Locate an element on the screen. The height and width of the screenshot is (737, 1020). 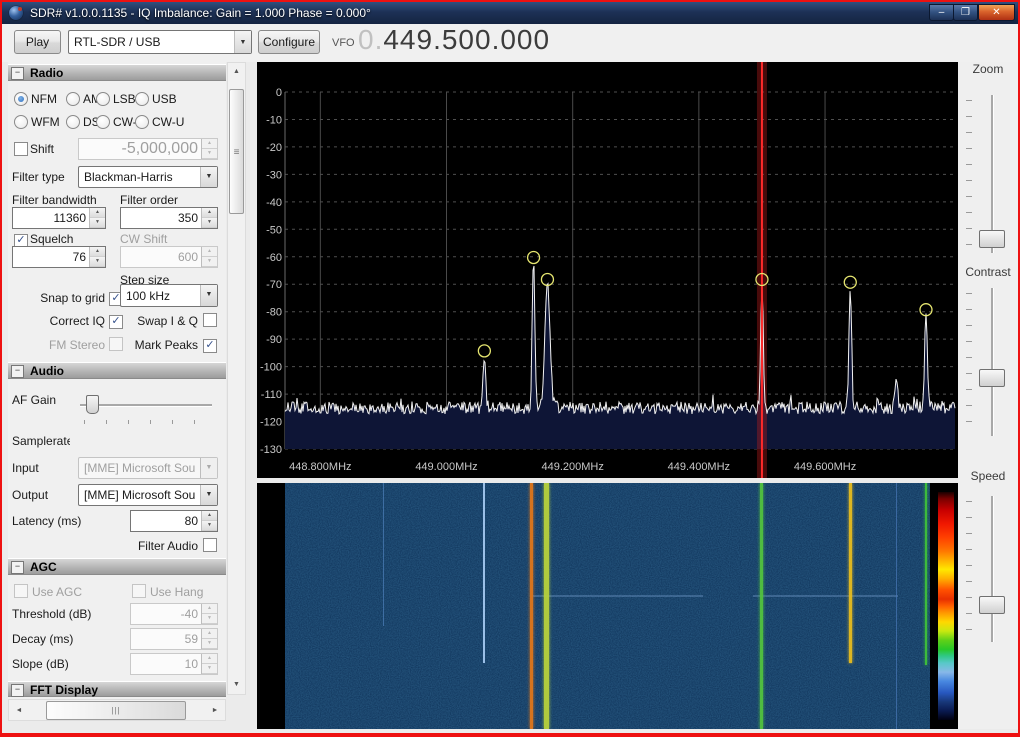
mode-radio-label: USB is located at coordinates (164, 99).